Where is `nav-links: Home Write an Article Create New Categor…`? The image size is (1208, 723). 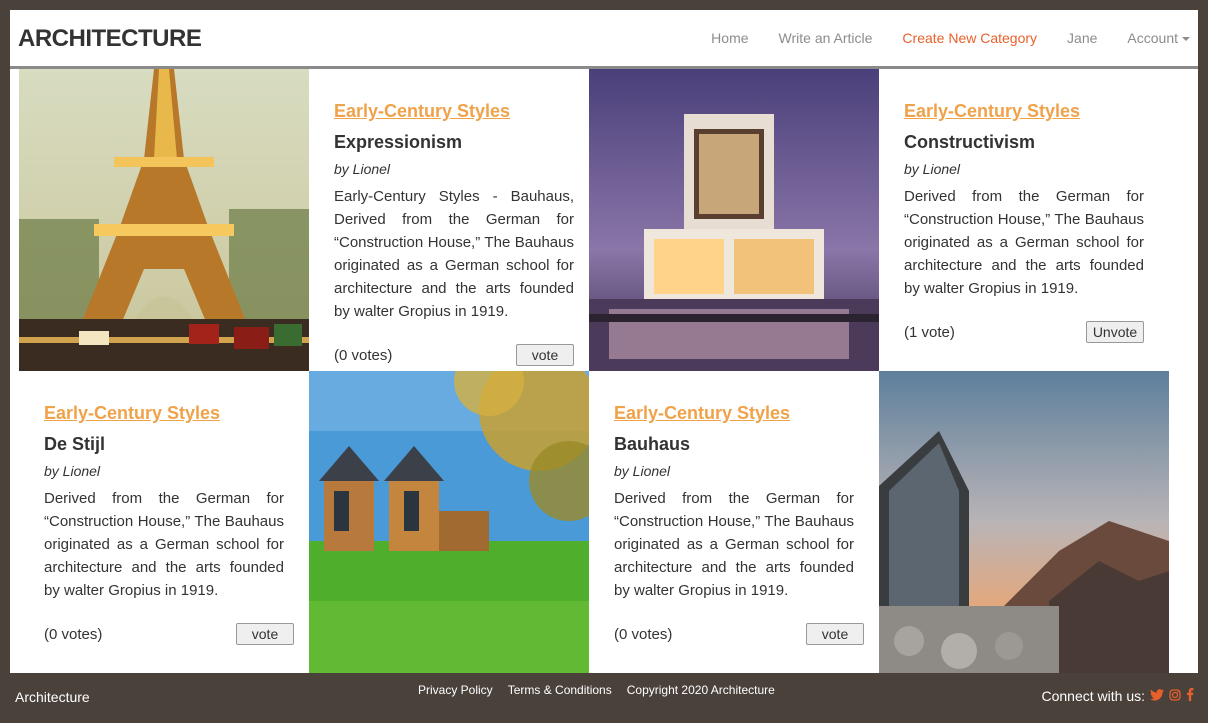 nav-links: Home Write an Article Create New Categor… is located at coordinates (935, 38).